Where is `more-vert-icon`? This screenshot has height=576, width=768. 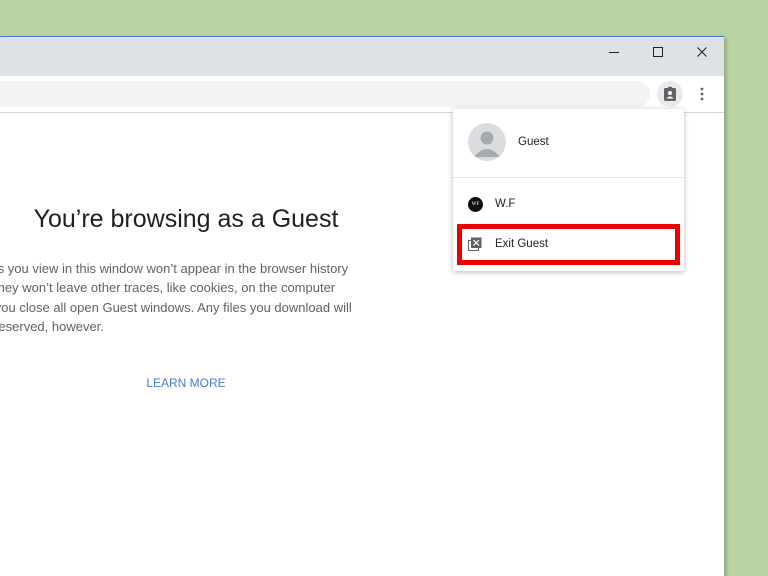
more-vert-icon is located at coordinates (702, 94).